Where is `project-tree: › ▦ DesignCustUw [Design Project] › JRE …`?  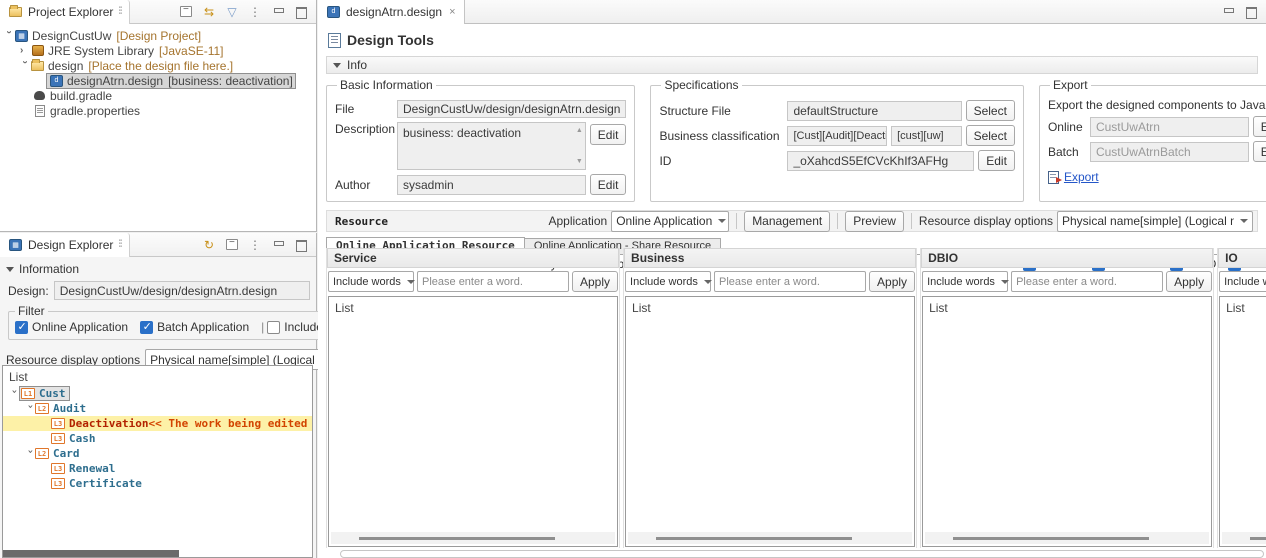
project-tree: › ▦ DesignCustUw [Design Project] › JRE … is located at coordinates (158, 73).